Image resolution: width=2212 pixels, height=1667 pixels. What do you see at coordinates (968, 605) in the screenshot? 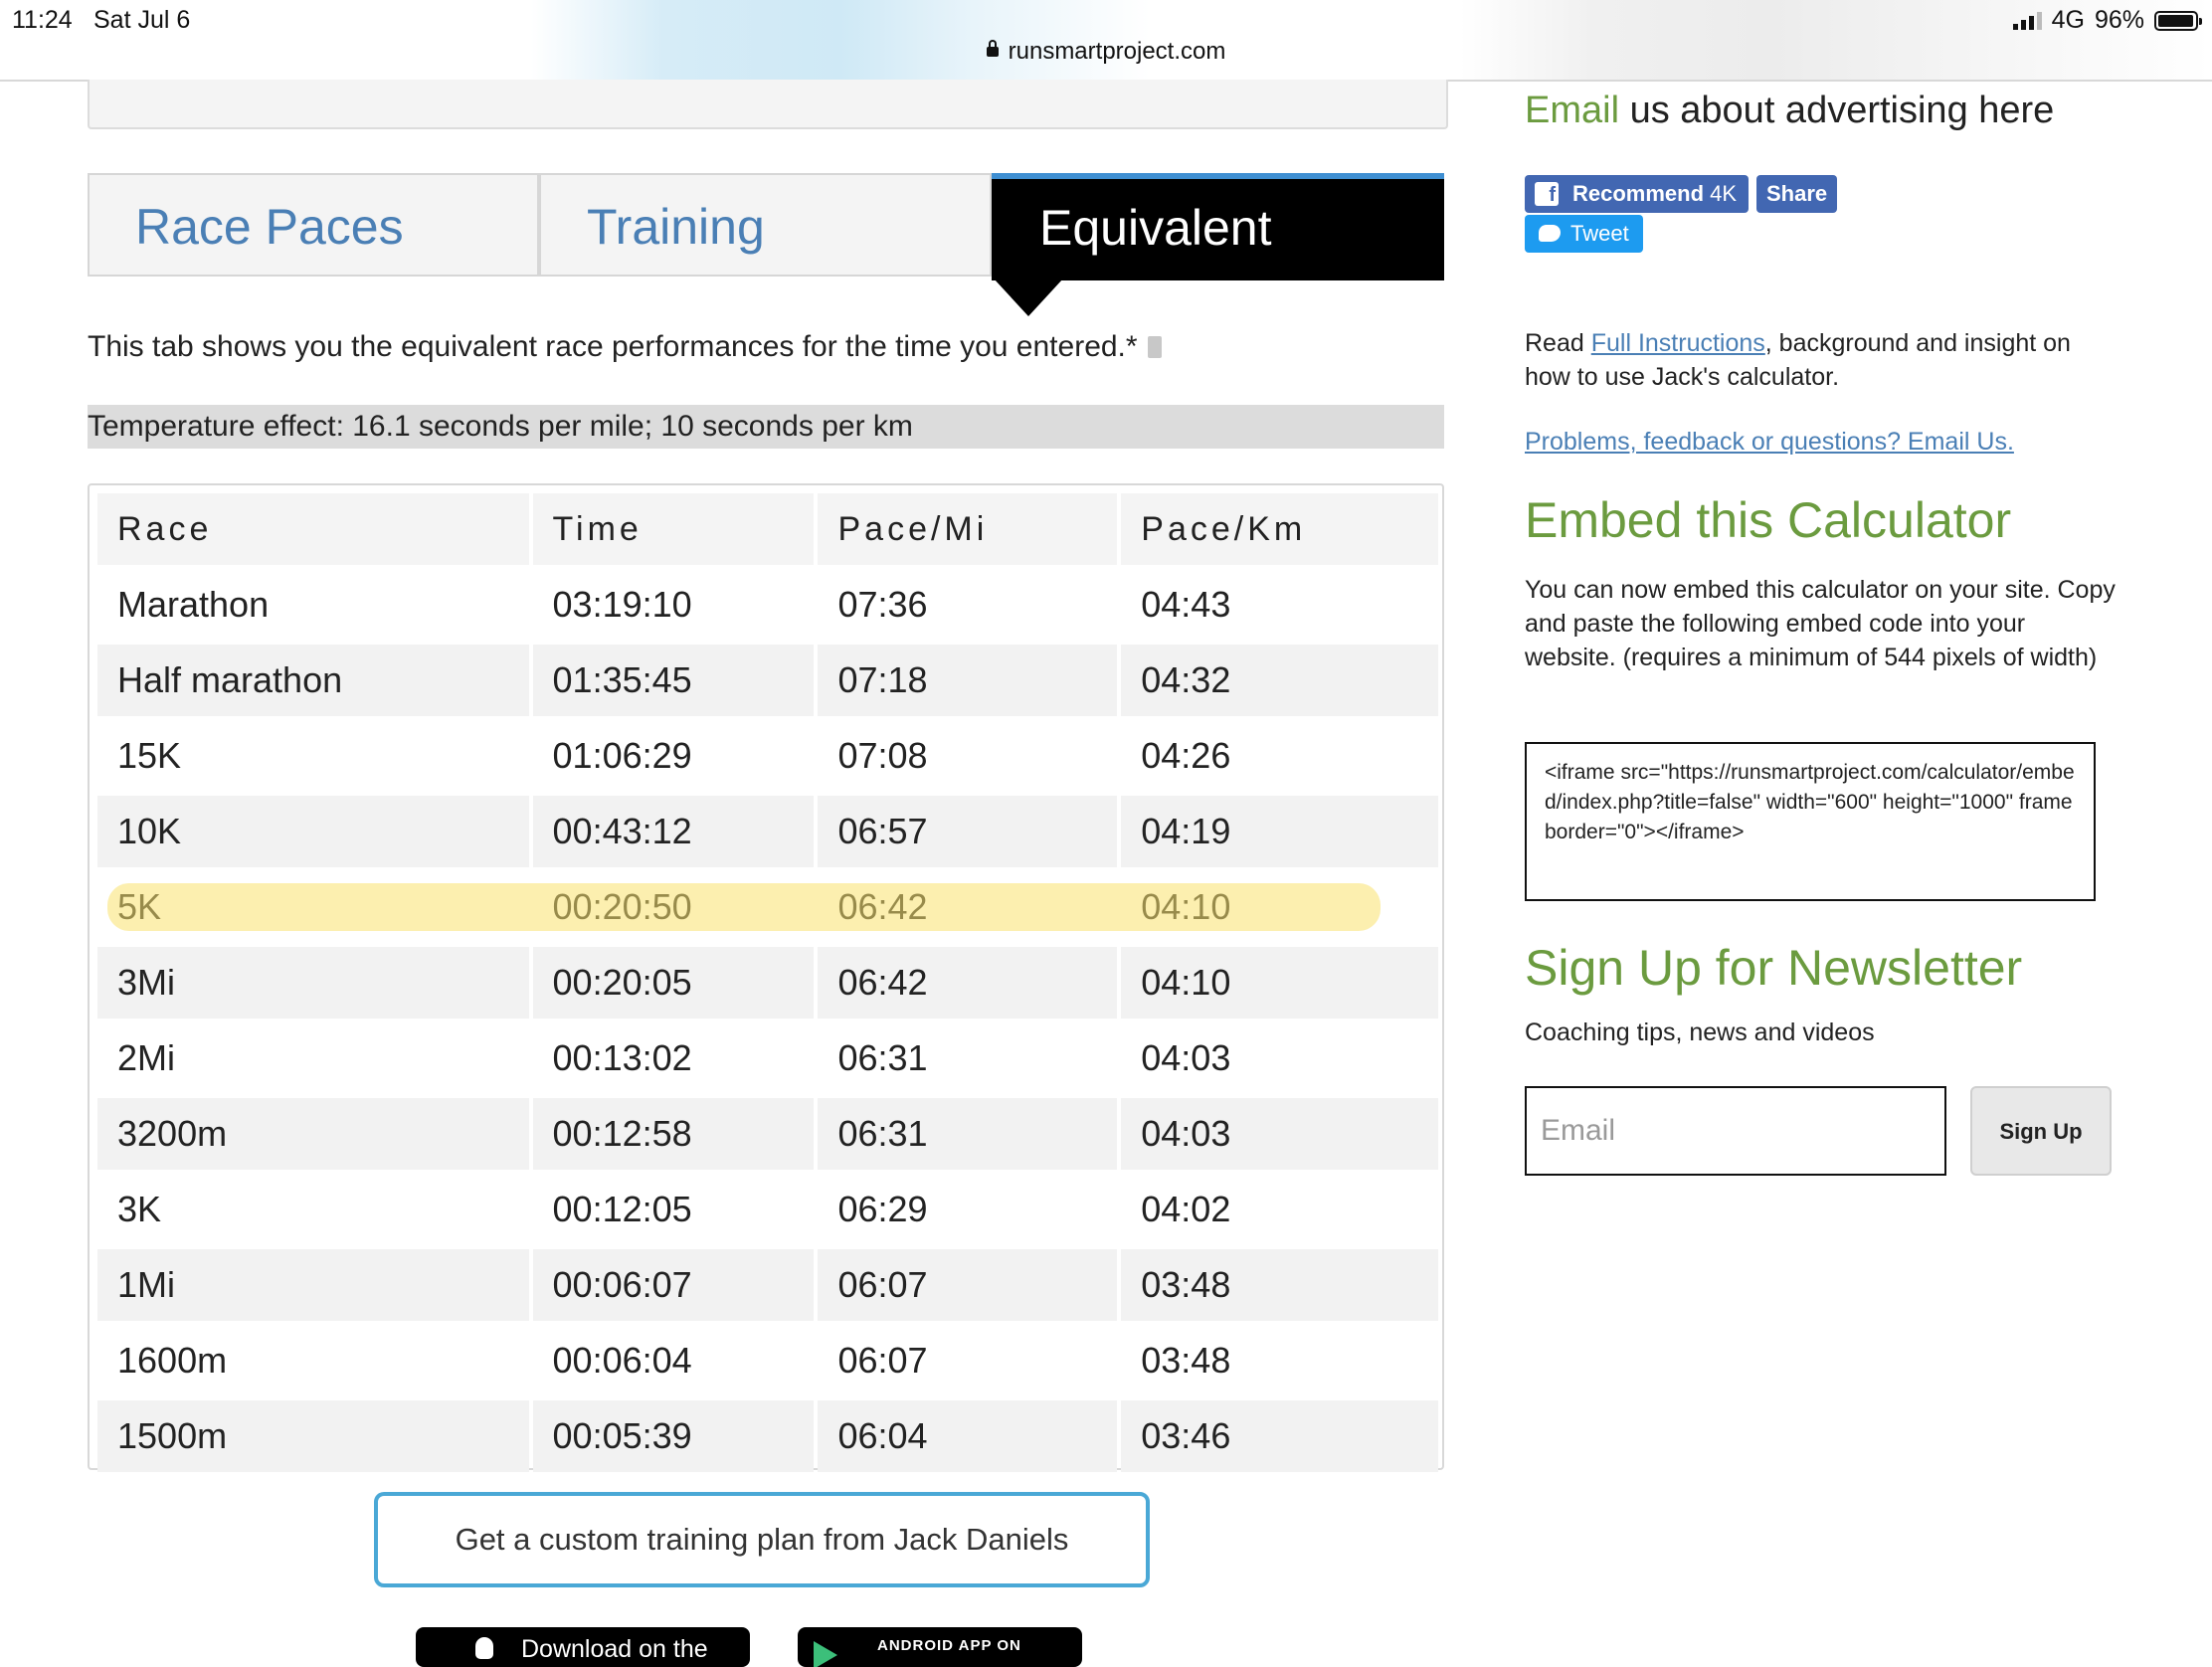
I see `cell-pace-mi: 07:36` at bounding box center [968, 605].